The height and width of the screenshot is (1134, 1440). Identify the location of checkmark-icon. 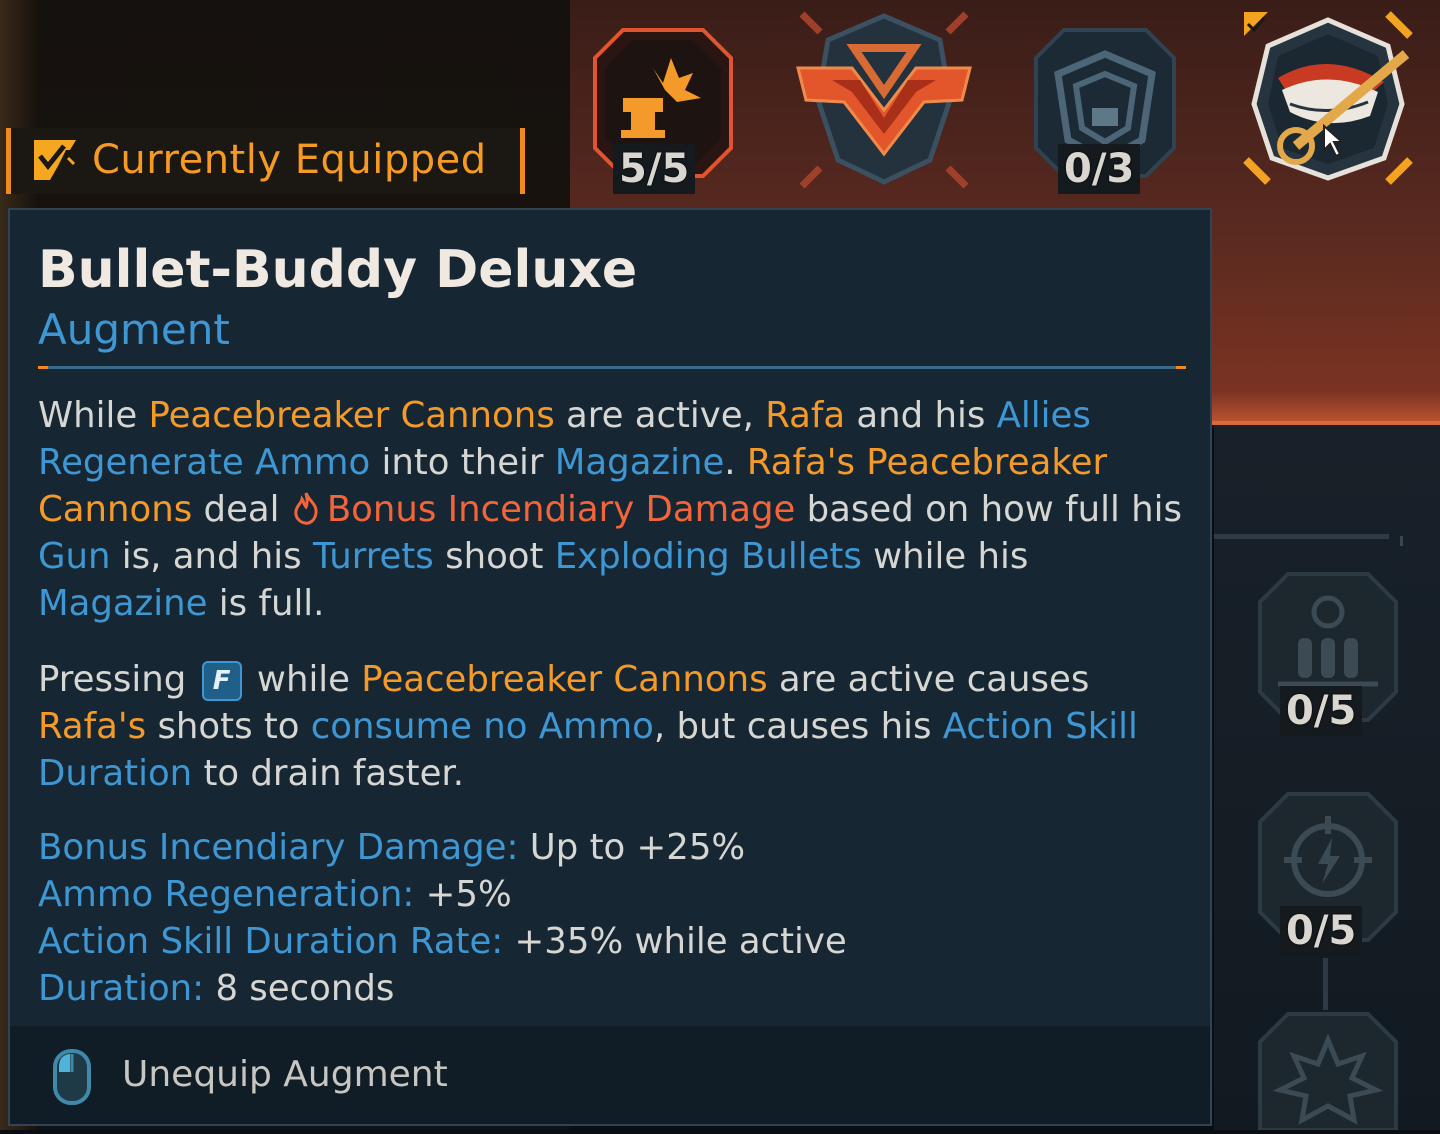
(55, 160).